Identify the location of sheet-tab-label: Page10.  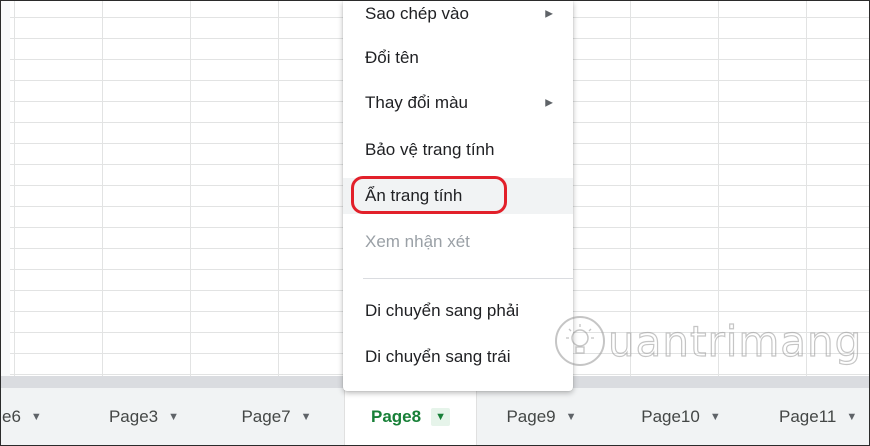
(670, 416).